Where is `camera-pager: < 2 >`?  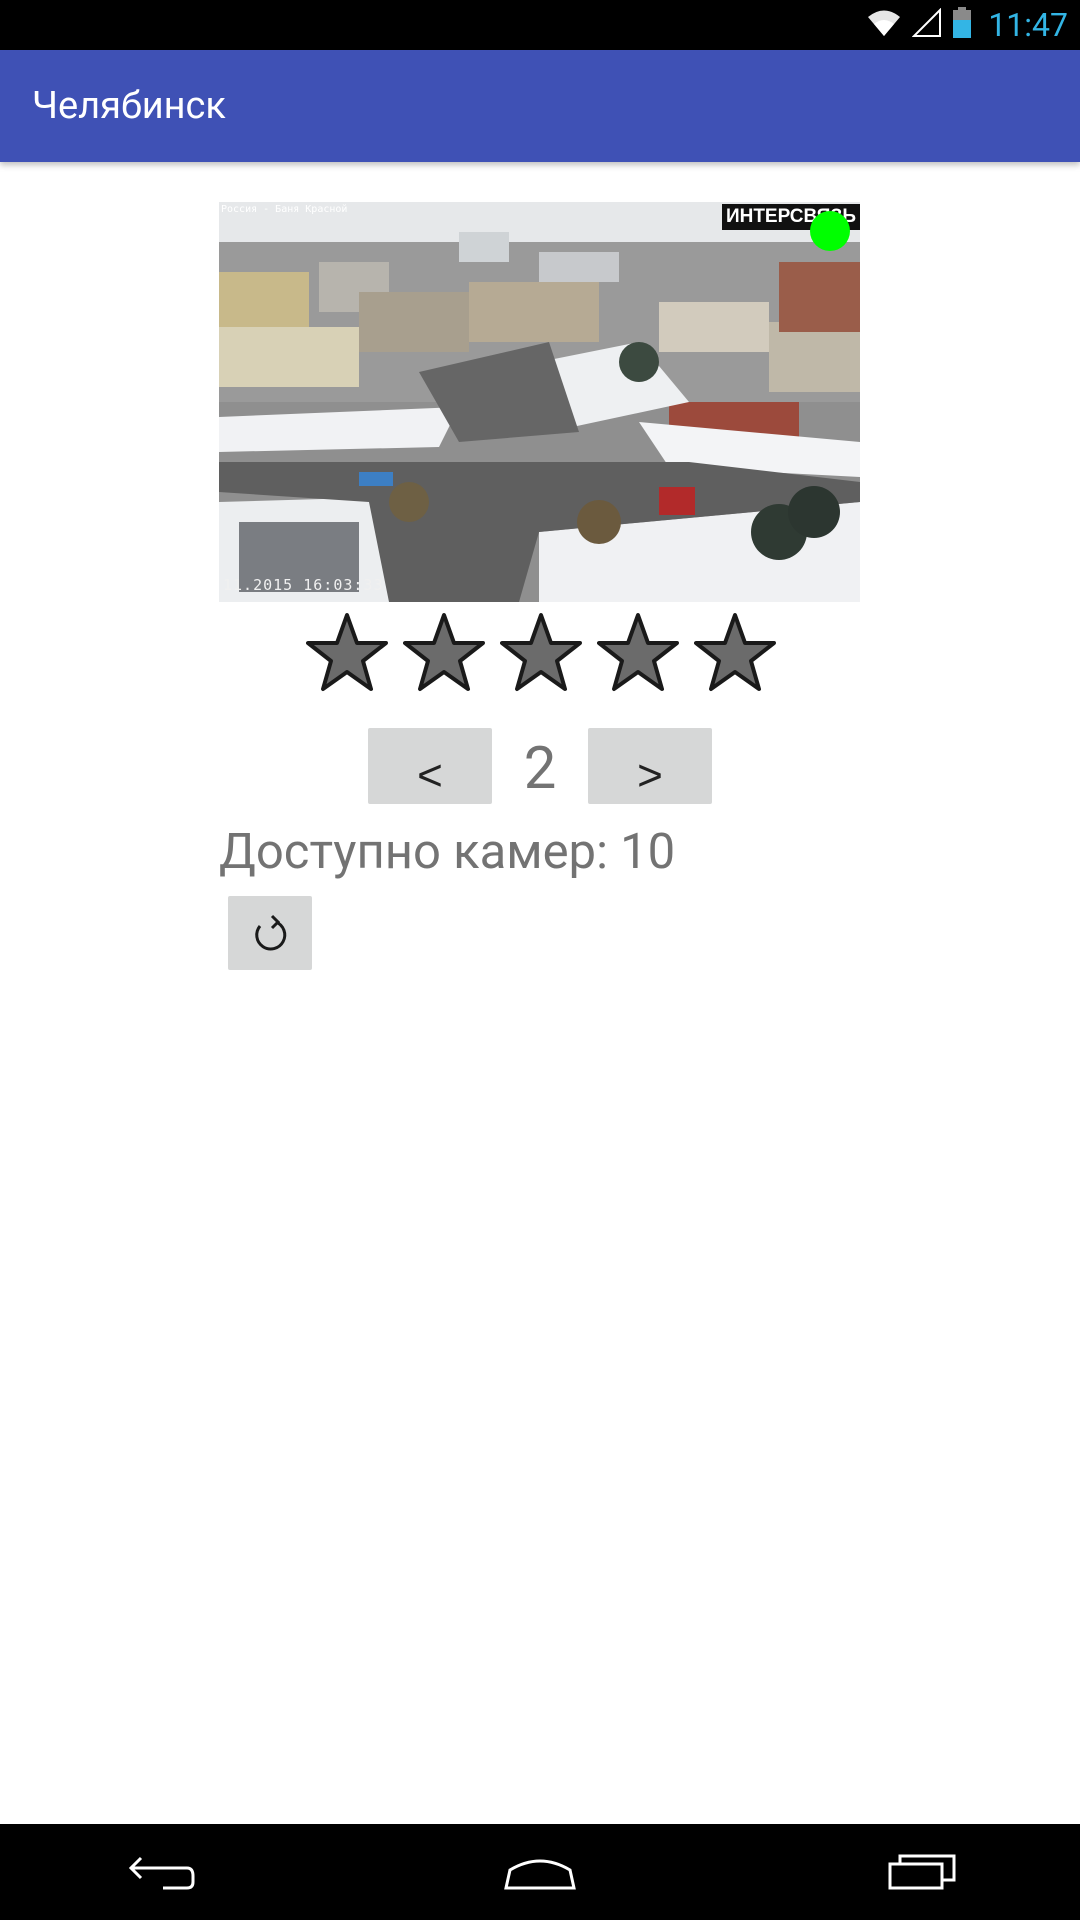 camera-pager: < 2 > is located at coordinates (540, 766).